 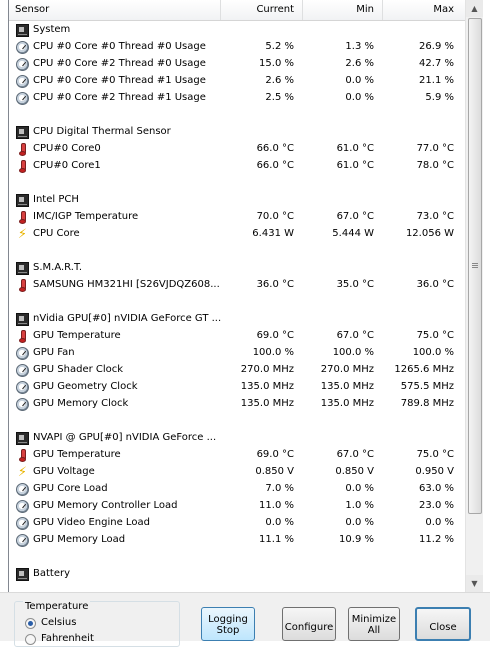 What do you see at coordinates (273, 233) in the screenshot?
I see `current-value: 6.431 W` at bounding box center [273, 233].